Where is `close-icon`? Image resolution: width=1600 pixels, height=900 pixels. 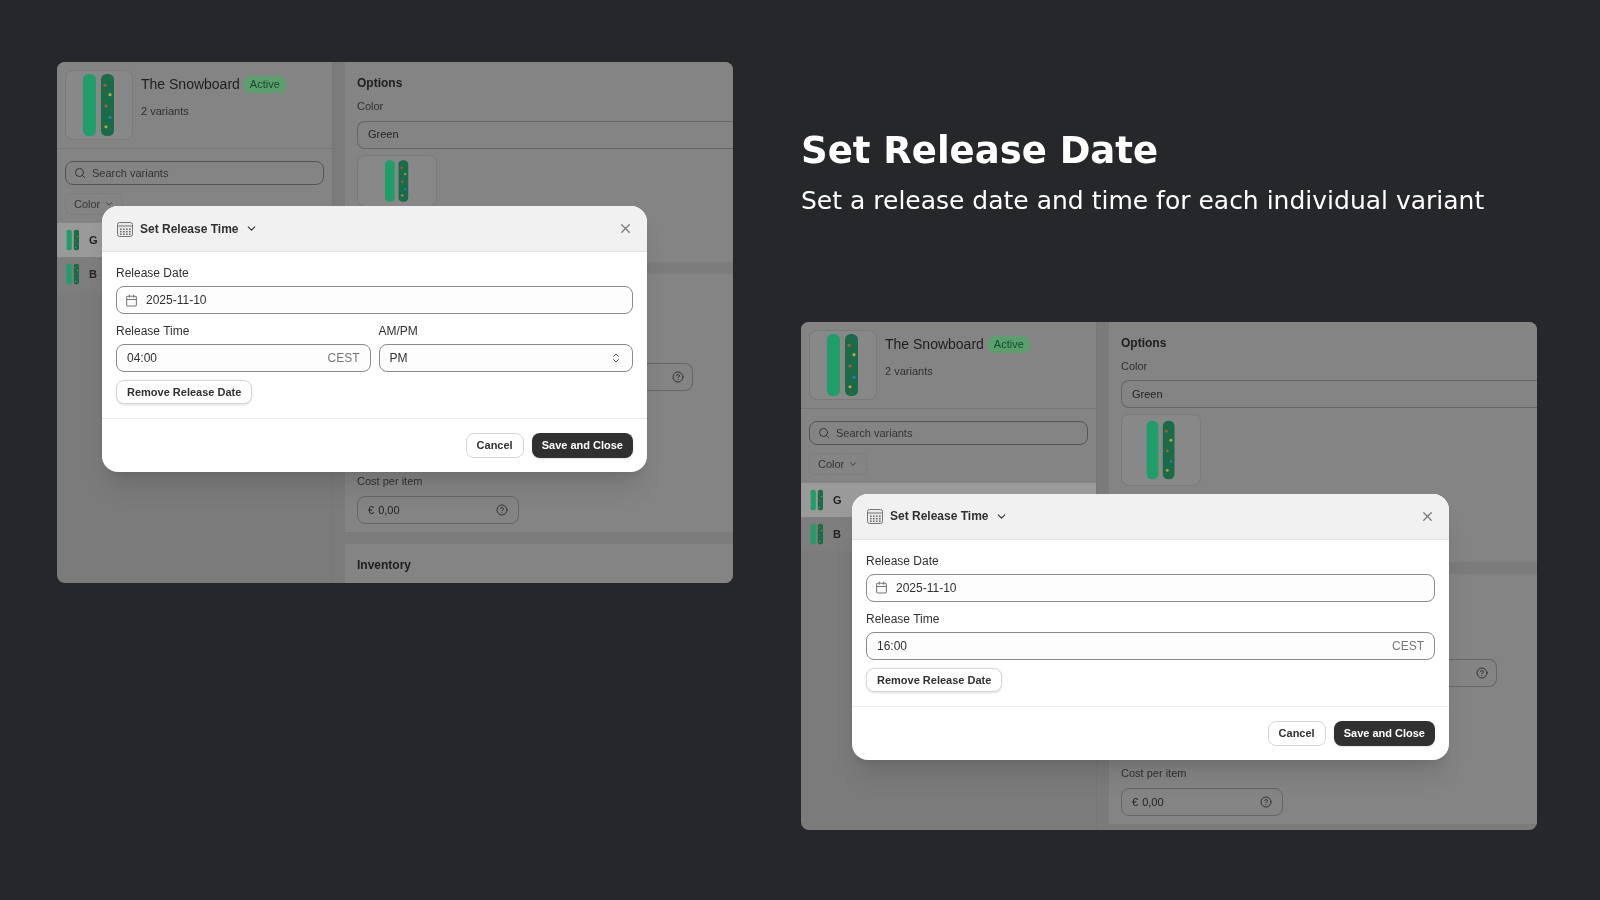 close-icon is located at coordinates (625, 228).